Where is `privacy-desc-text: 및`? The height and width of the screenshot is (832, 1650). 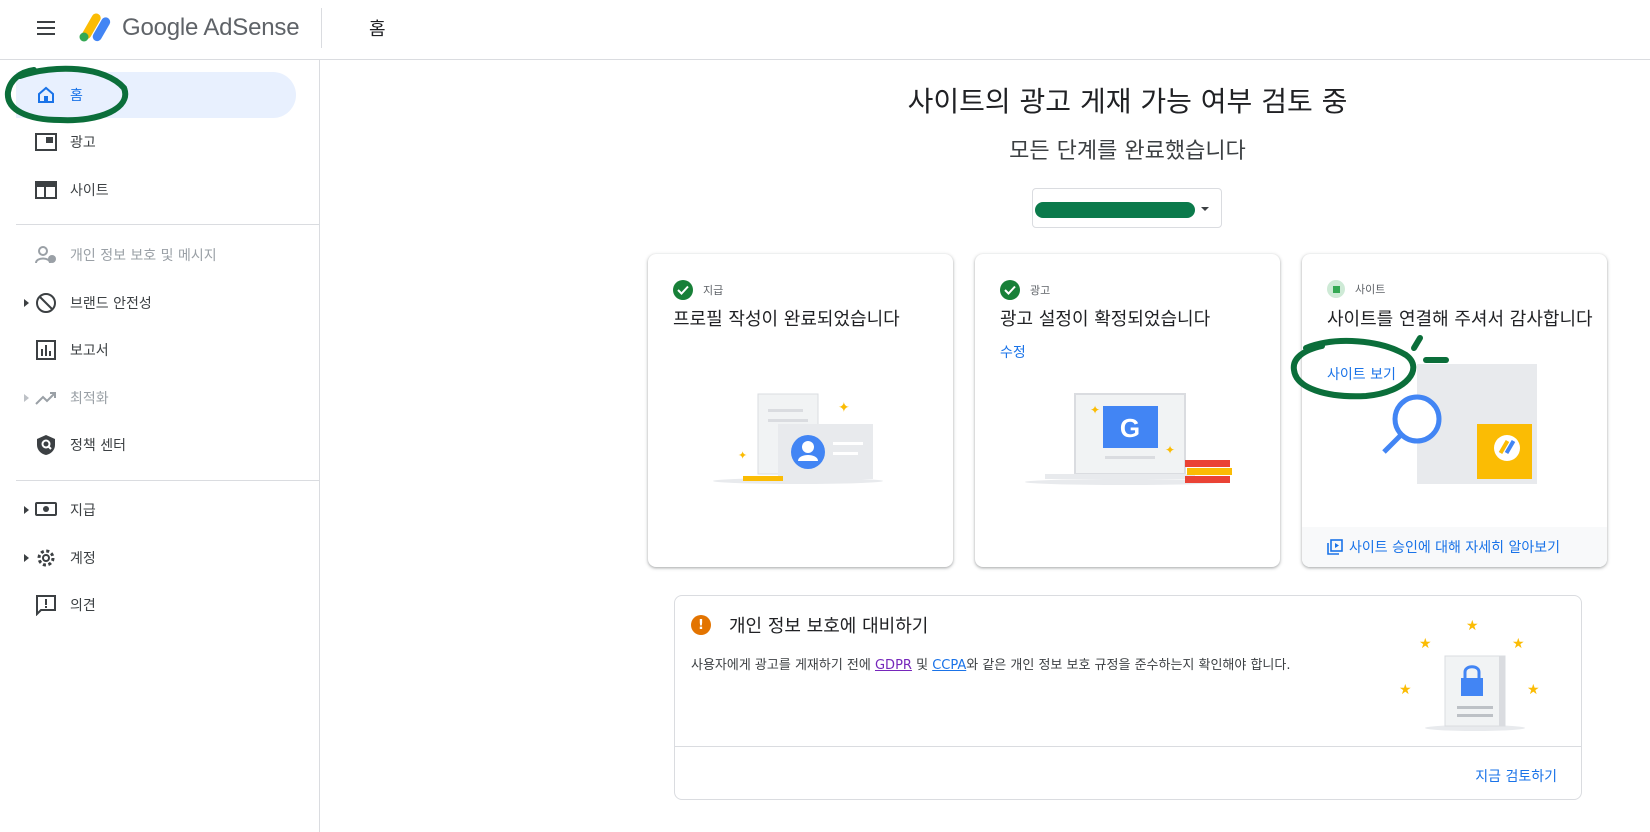 privacy-desc-text: 및 is located at coordinates (922, 665).